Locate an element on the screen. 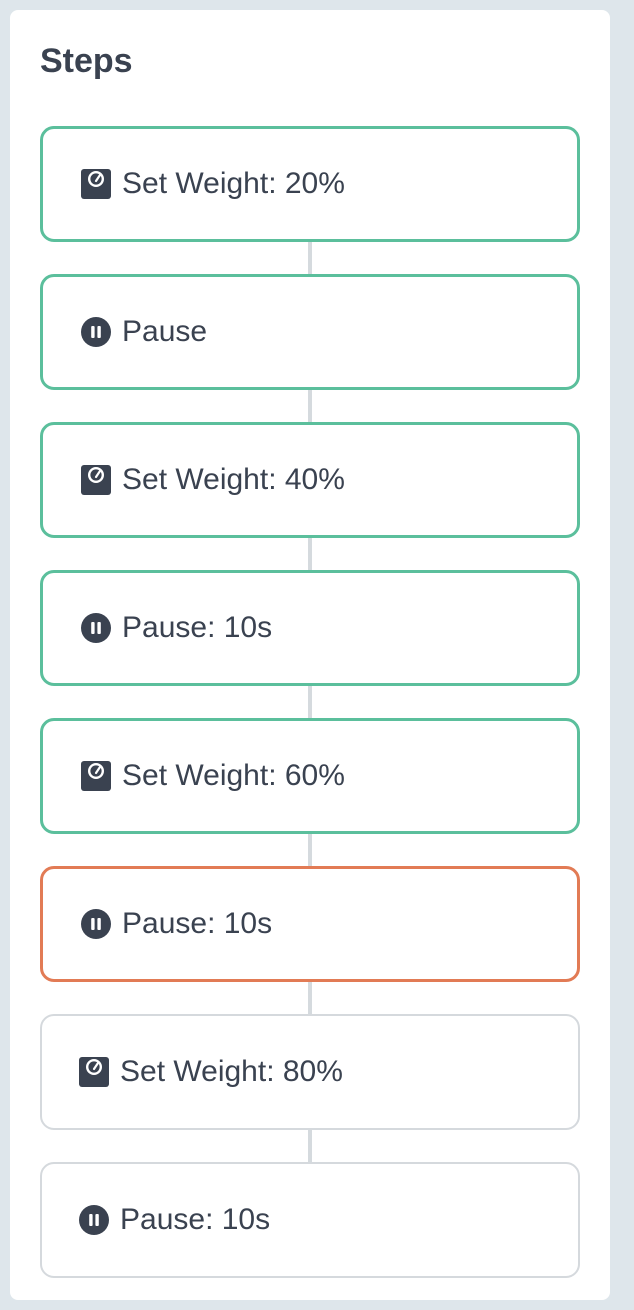  step-item-5: Set Weight: 60% is located at coordinates (310, 776).